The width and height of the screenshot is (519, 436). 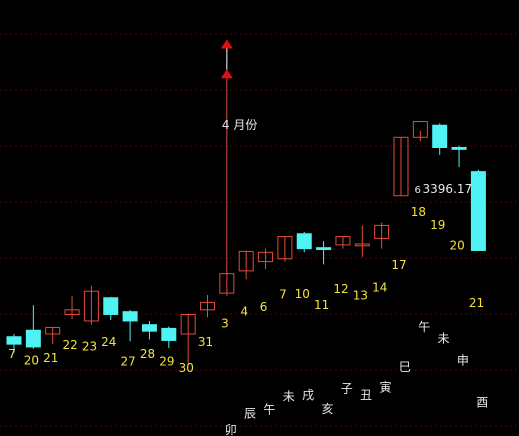 I want to click on count-label: 31, so click(x=205, y=342).